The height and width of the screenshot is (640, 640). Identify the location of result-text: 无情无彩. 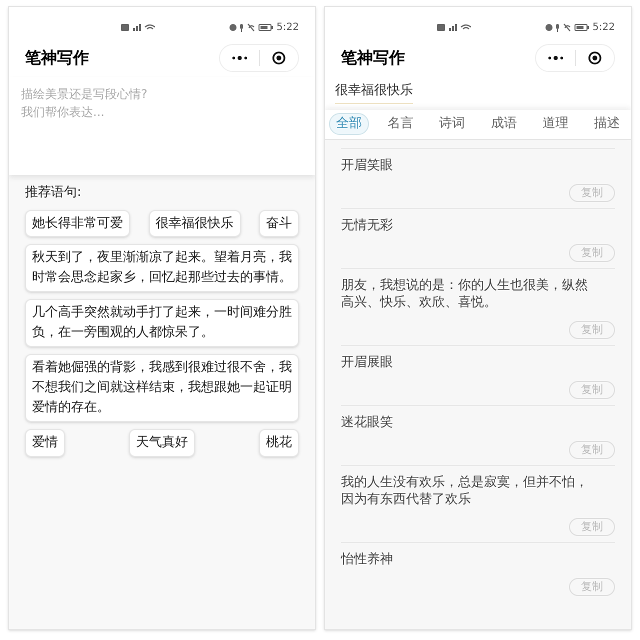
(367, 225).